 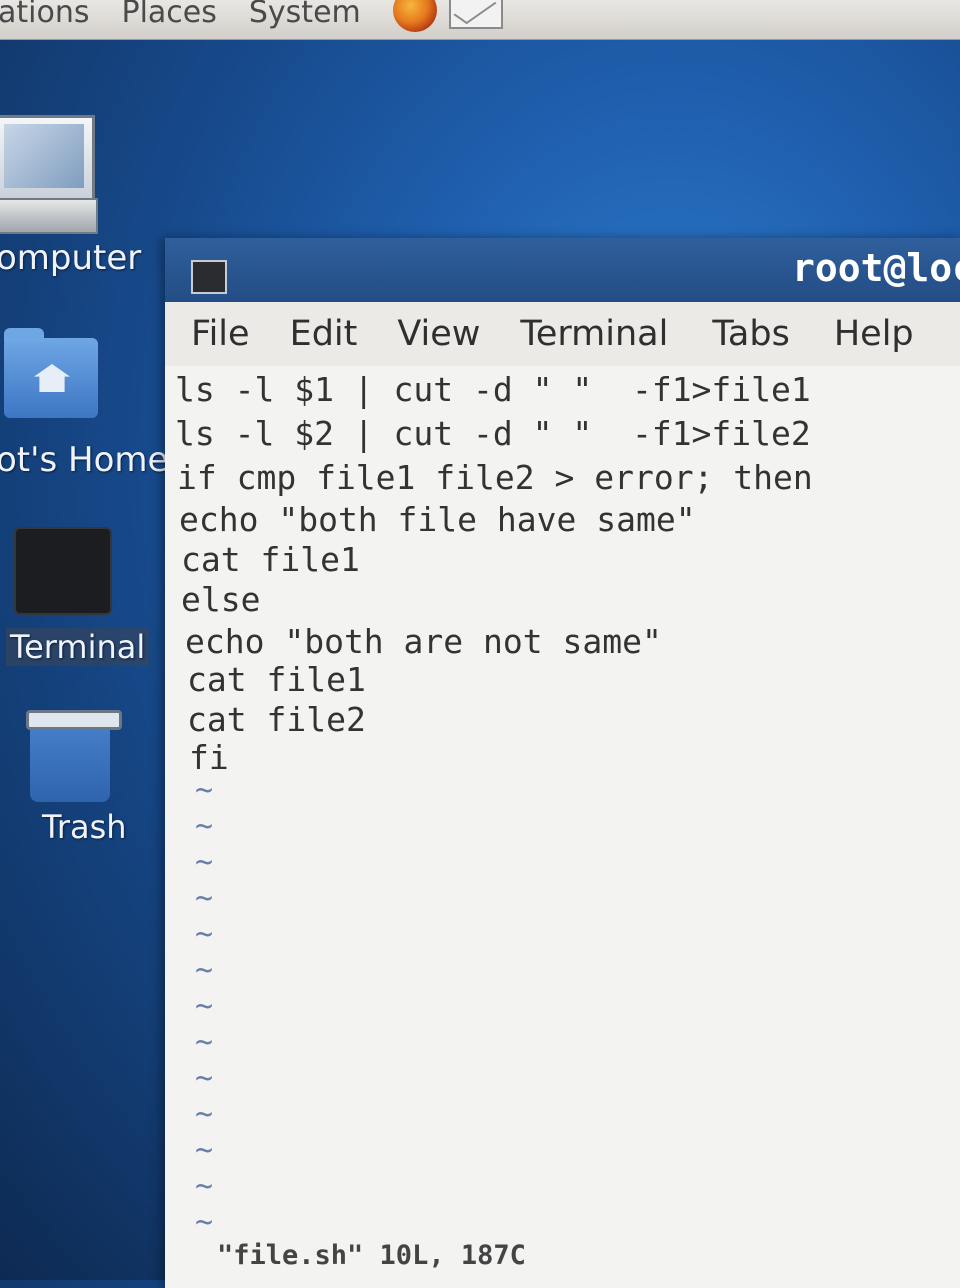 I want to click on menu-view: View, so click(x=438, y=334).